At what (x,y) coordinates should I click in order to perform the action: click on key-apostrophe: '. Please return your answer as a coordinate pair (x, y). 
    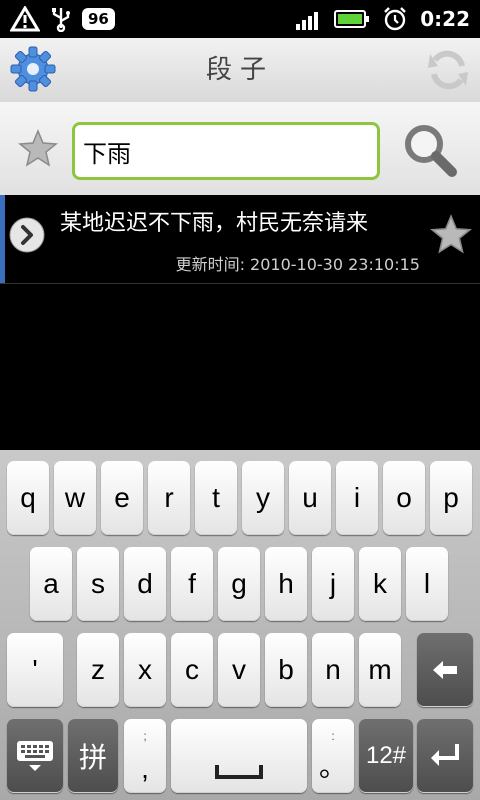
    Looking at the image, I should click on (35, 670).